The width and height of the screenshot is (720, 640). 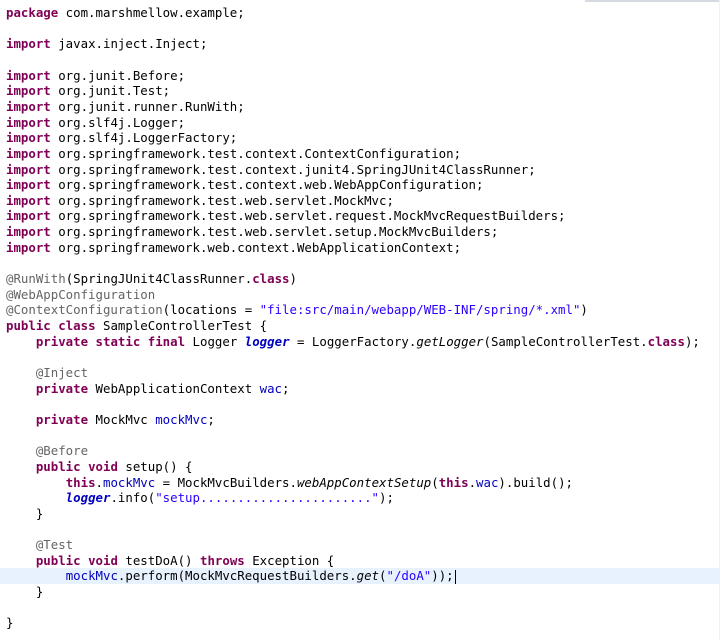 I want to click on code-token: );, so click(x=692, y=341).